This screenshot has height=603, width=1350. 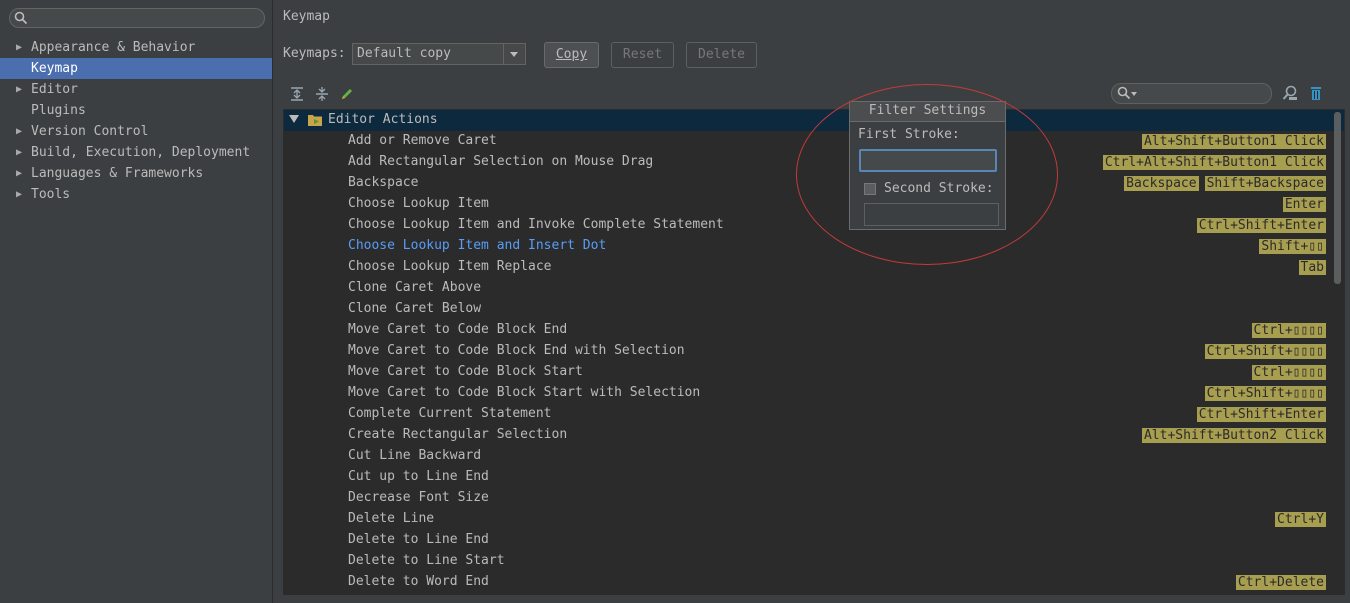 I want to click on action-name: Choose Lookup Item Replace, so click(x=450, y=266).